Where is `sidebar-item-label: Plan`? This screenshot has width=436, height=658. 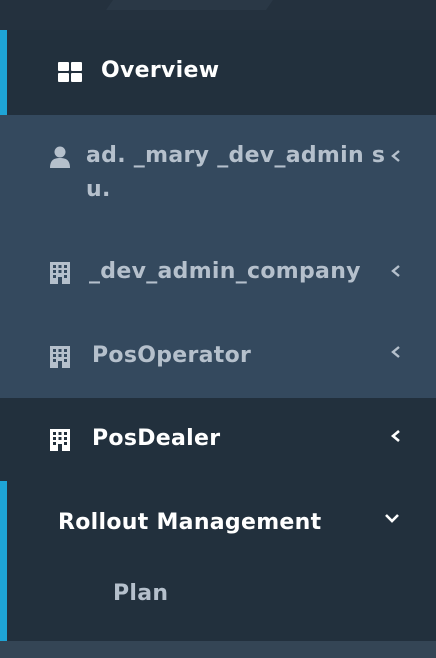 sidebar-item-label: Plan is located at coordinates (141, 593).